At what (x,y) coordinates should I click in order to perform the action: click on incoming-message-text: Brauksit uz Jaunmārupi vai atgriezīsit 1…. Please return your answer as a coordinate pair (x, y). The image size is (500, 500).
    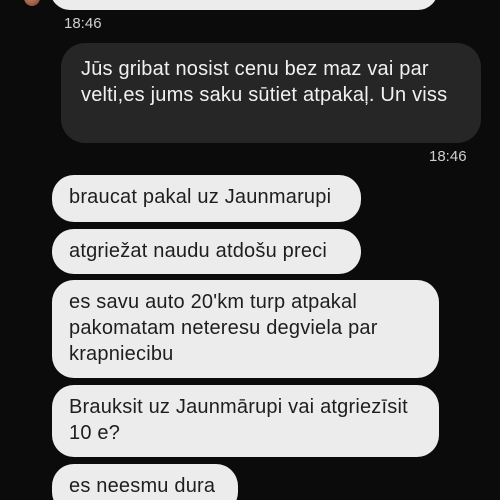
    Looking at the image, I should click on (238, 420).